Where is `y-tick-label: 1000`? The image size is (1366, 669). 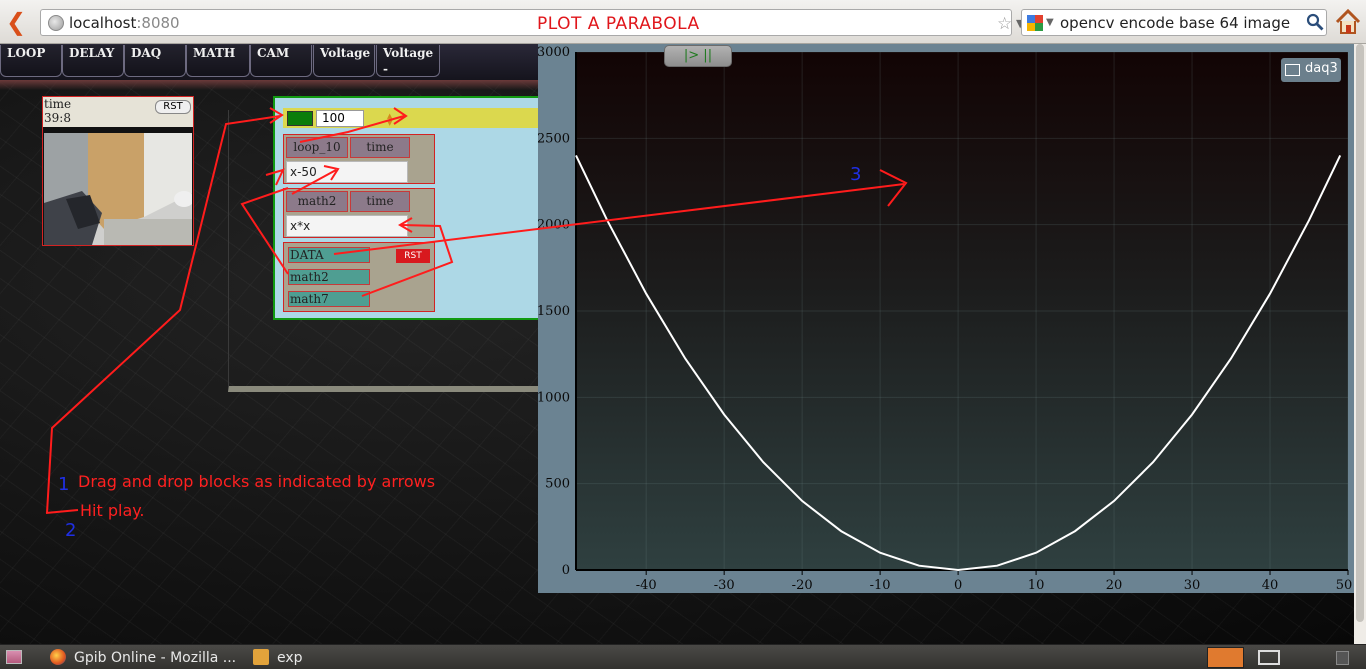
y-tick-label: 1000 is located at coordinates (554, 397).